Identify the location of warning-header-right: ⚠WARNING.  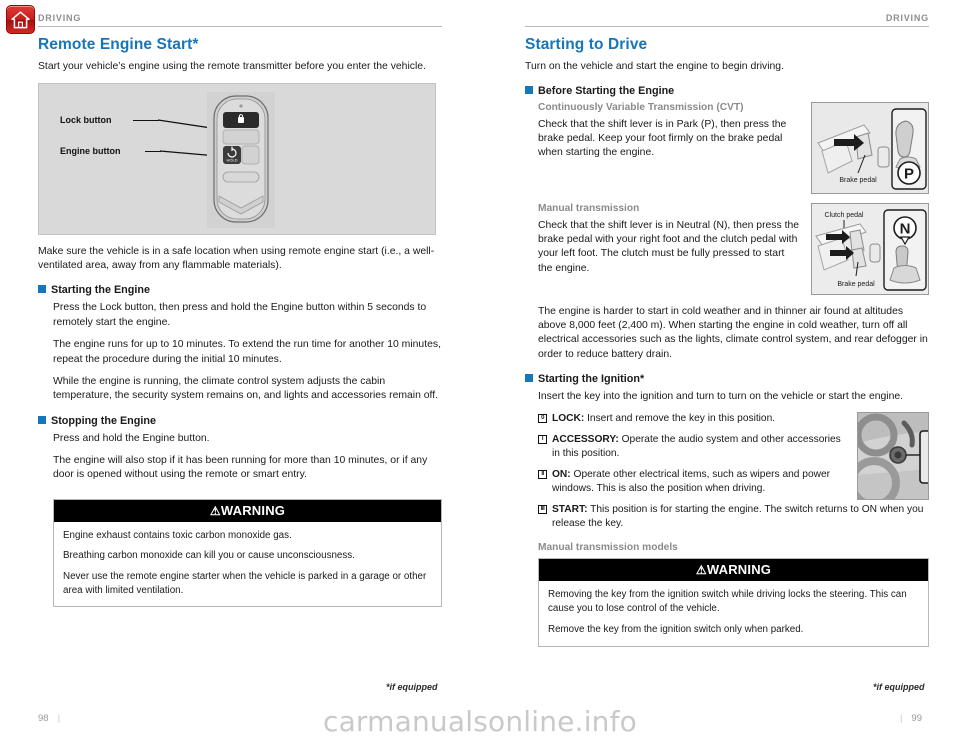
(733, 570).